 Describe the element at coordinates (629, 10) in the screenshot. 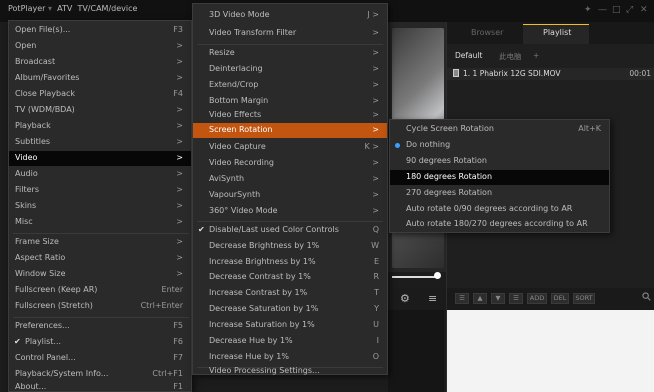

I see `fullscreen-icon: ⤢` at that location.